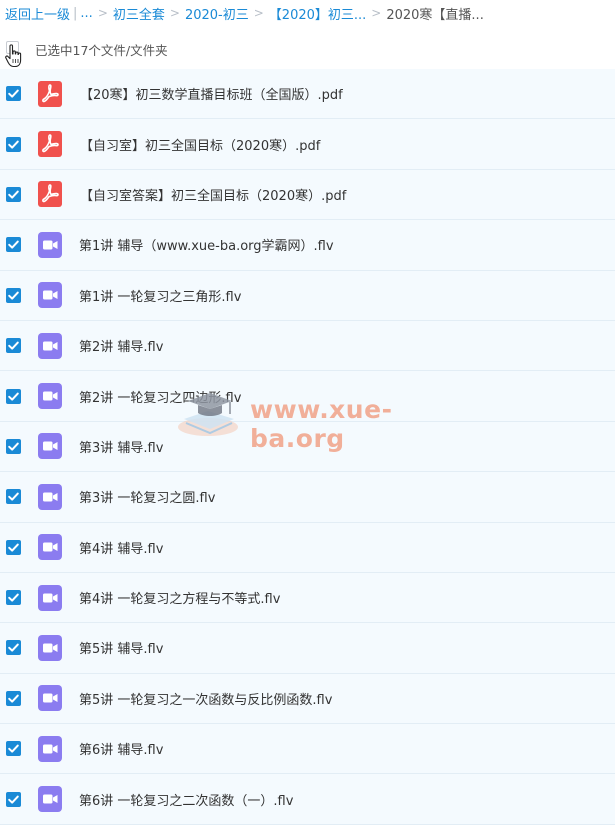 The image size is (615, 825). Describe the element at coordinates (213, 194) in the screenshot. I see `file-name: 【自习室答案】初三全国目标（2020寒）.pdf` at that location.